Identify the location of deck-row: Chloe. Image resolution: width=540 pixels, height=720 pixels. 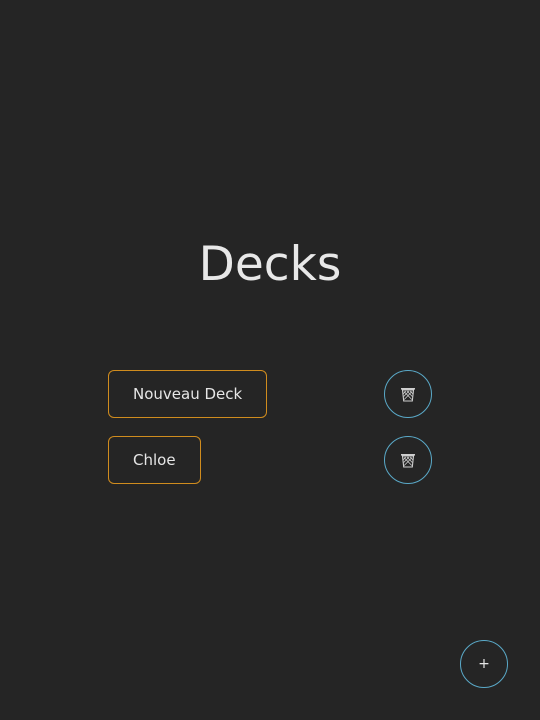
(270, 461).